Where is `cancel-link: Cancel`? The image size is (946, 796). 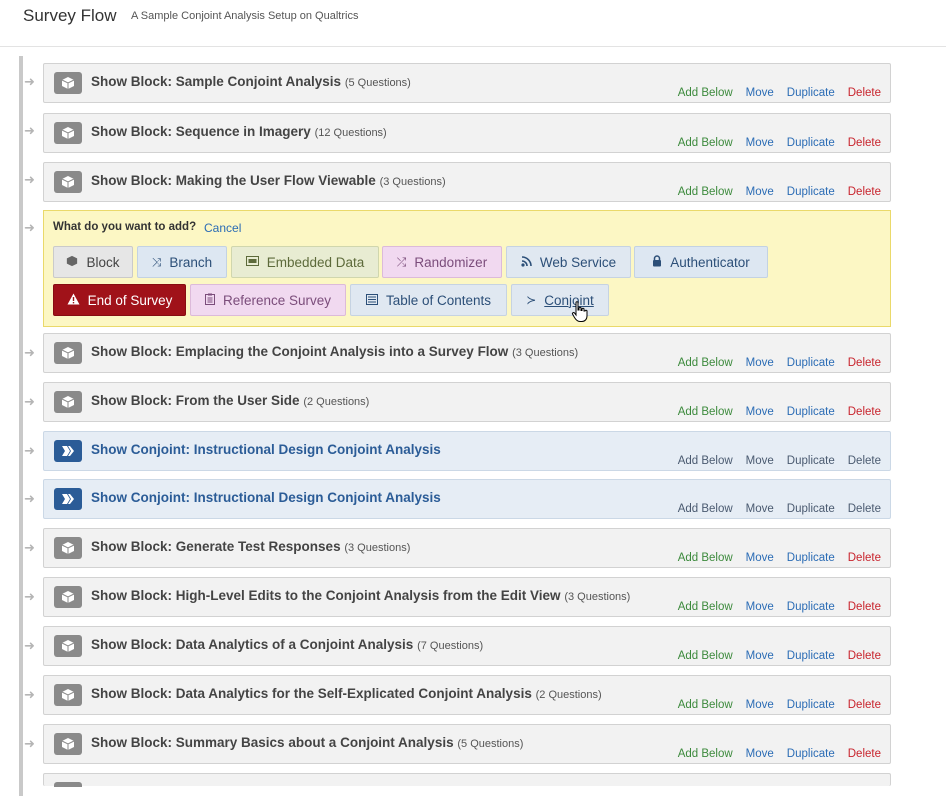 cancel-link: Cancel is located at coordinates (222, 228).